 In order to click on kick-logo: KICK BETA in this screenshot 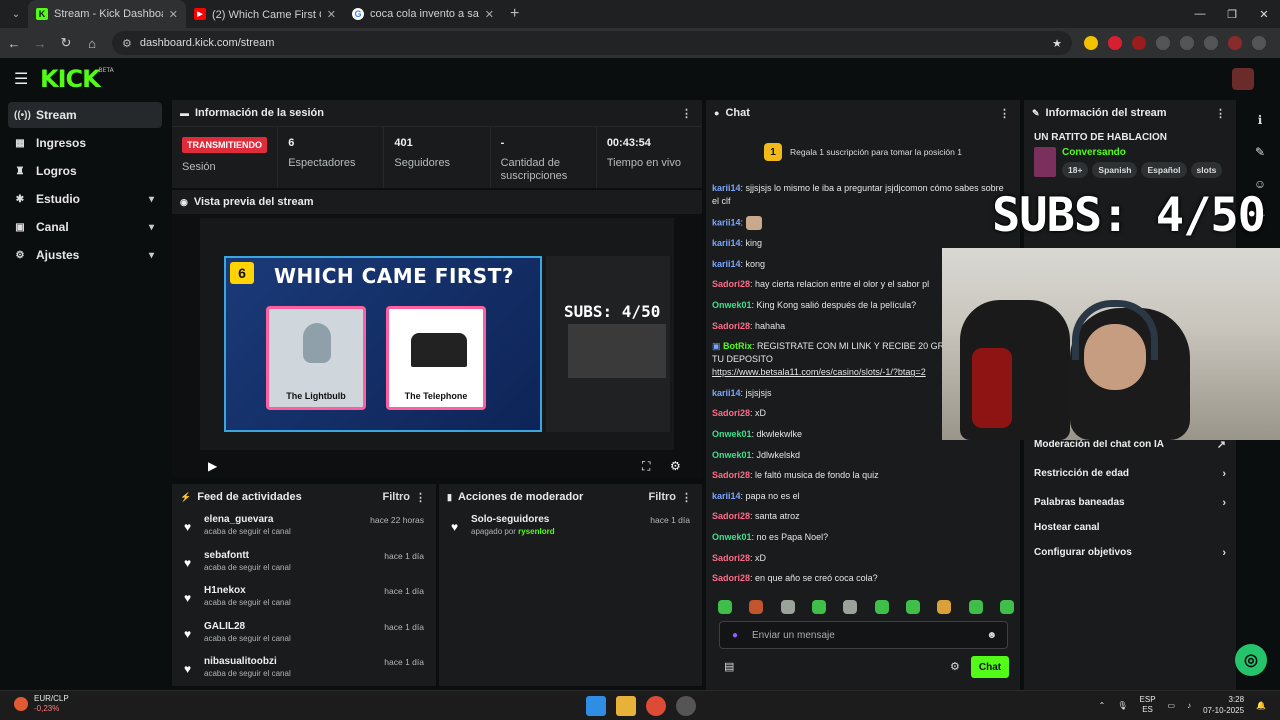, I will do `click(77, 79)`.